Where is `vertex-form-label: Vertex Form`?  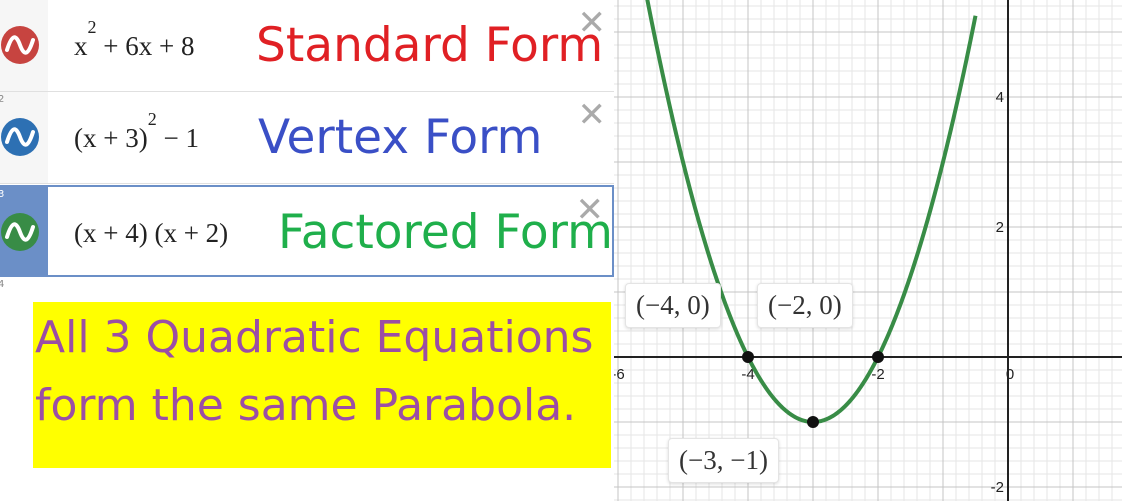
vertex-form-label: Vertex Form is located at coordinates (400, 137).